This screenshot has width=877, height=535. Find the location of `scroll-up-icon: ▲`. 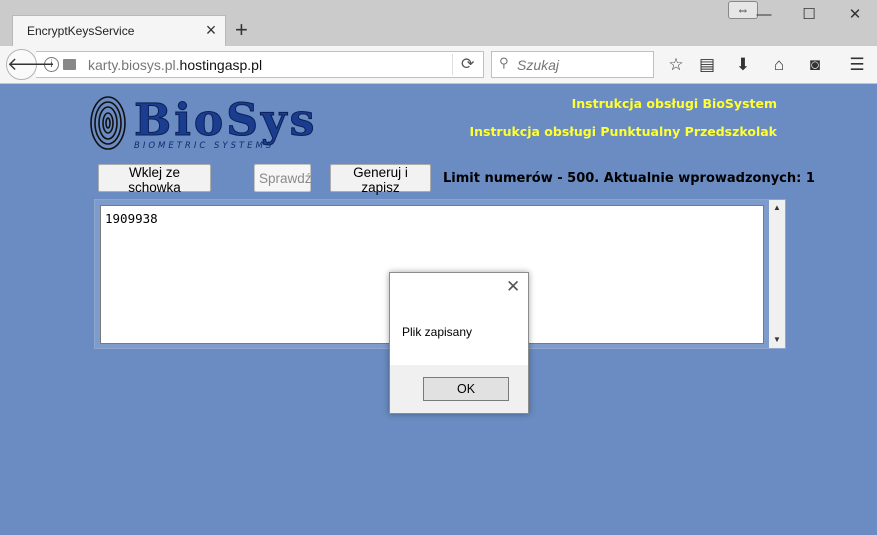

scroll-up-icon: ▲ is located at coordinates (777, 208).